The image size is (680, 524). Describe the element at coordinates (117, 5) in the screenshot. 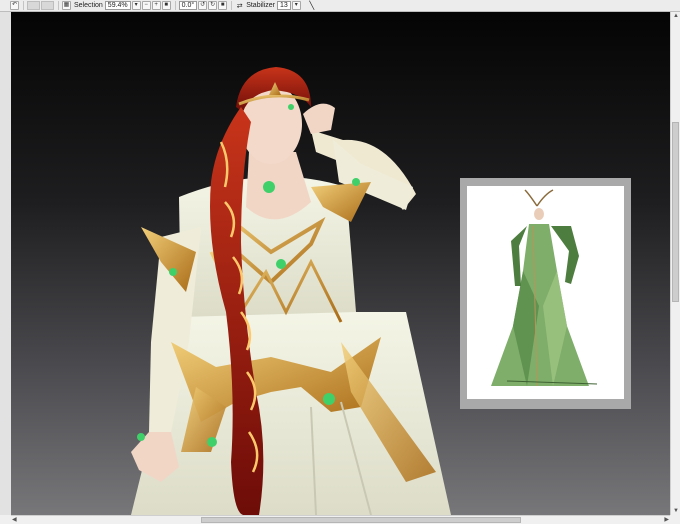

I see `zoom-field: 59.4%` at that location.